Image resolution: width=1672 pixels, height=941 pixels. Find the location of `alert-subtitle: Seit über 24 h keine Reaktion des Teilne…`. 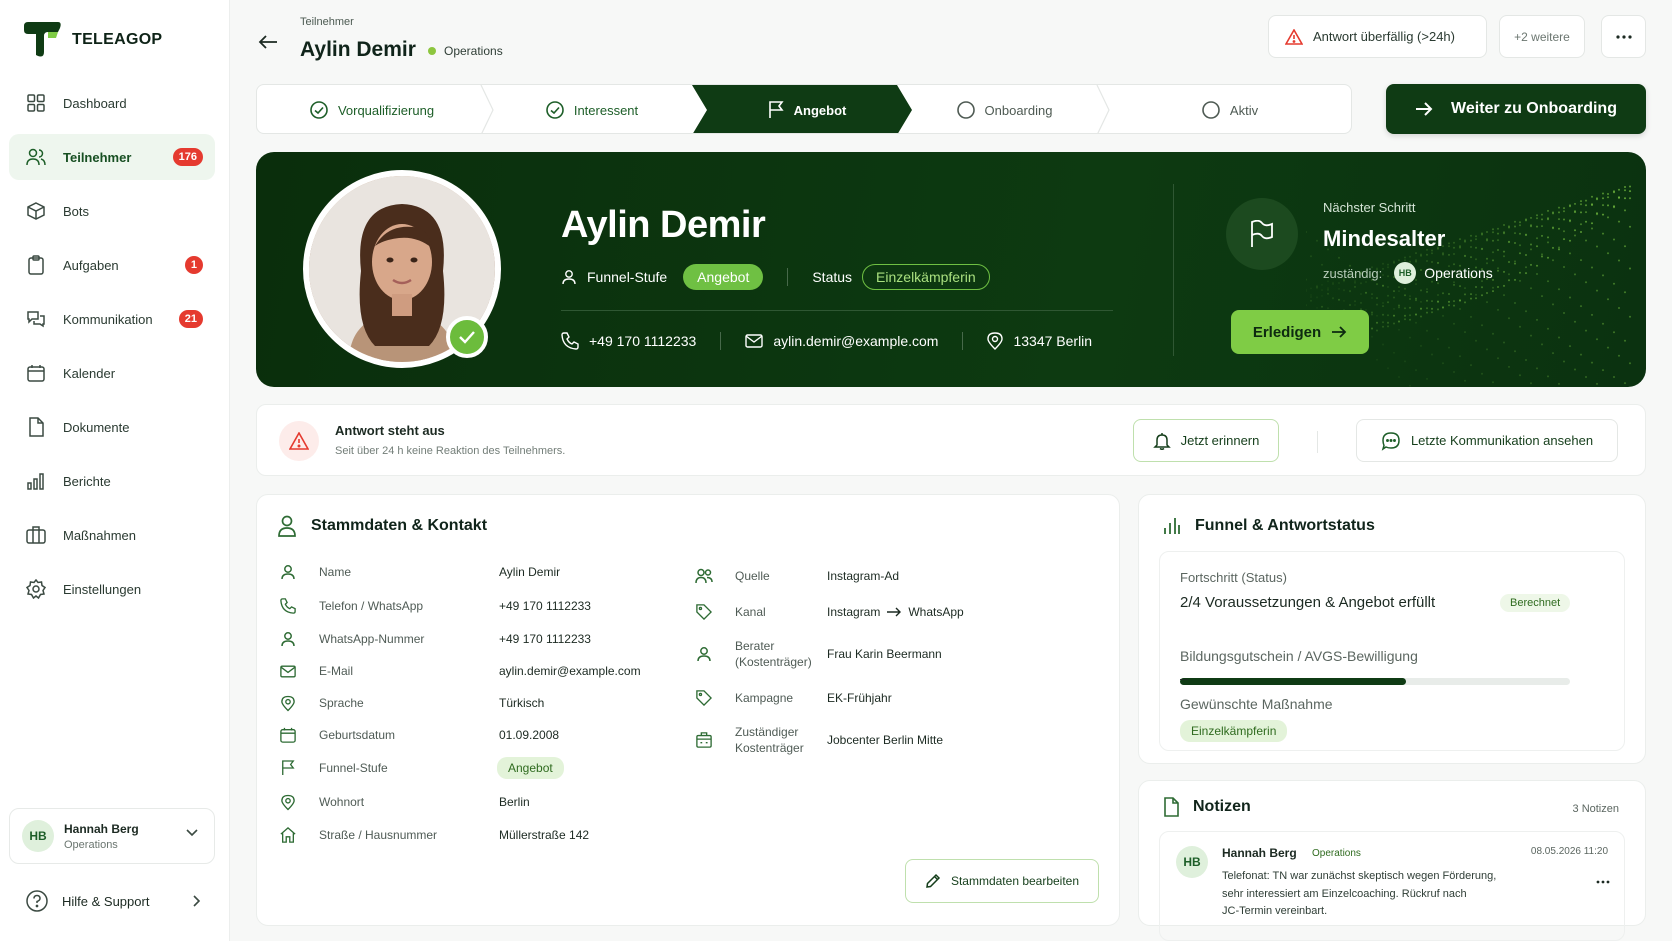

alert-subtitle: Seit über 24 h keine Reaktion des Teilne… is located at coordinates (450, 451).